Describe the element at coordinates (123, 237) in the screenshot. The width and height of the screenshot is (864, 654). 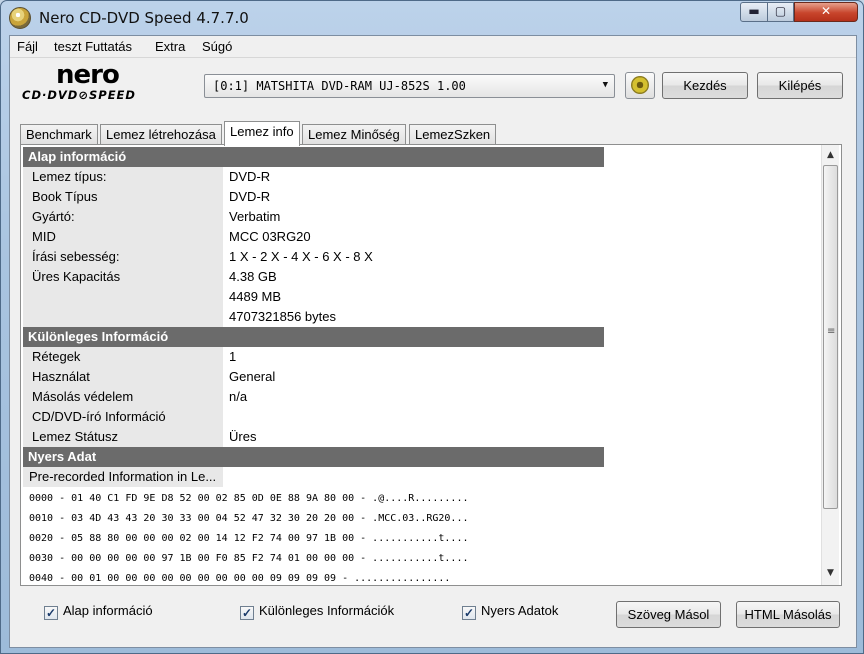
I see `row-label: MID` at that location.